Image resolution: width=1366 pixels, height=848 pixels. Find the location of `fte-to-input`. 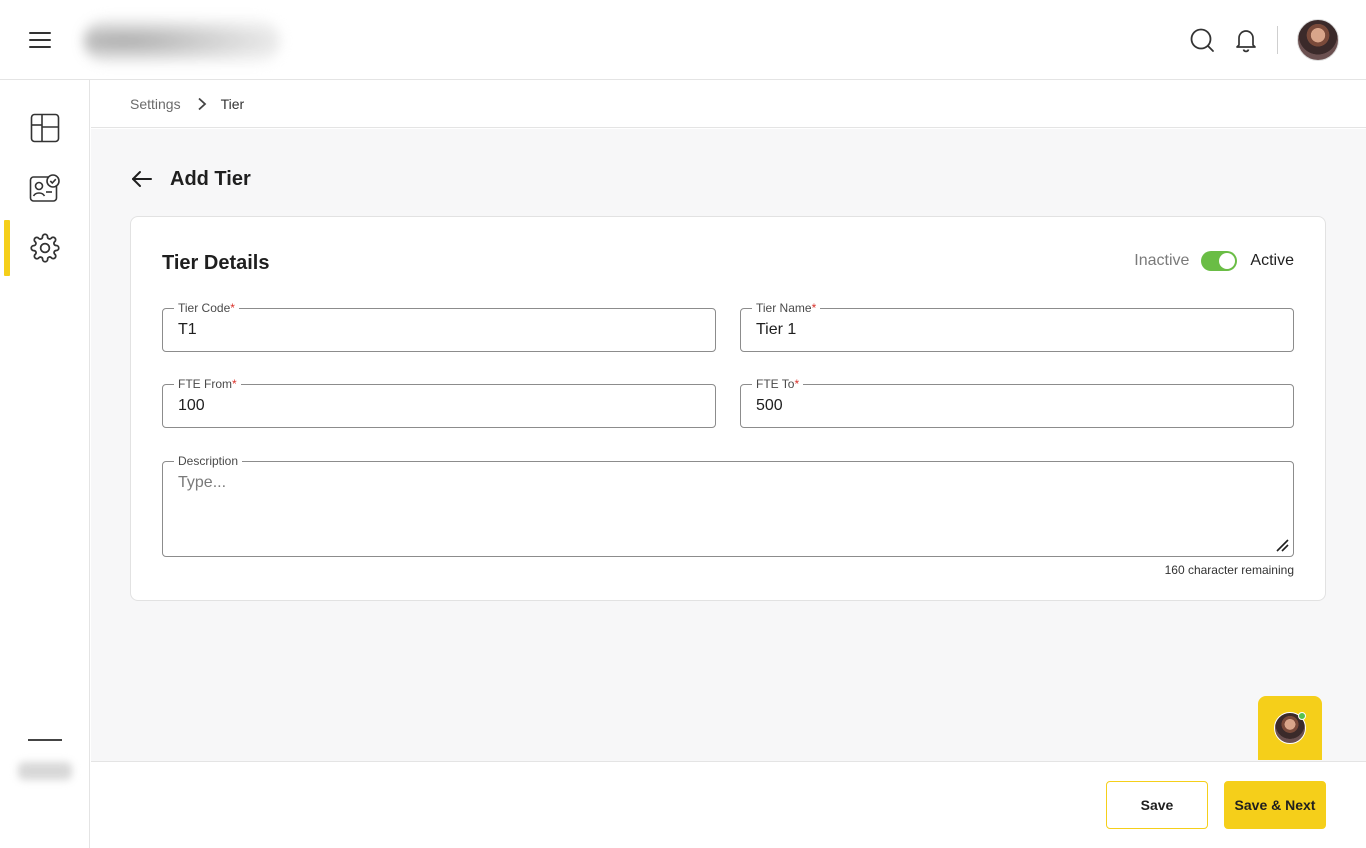

fte-to-input is located at coordinates (1017, 406).